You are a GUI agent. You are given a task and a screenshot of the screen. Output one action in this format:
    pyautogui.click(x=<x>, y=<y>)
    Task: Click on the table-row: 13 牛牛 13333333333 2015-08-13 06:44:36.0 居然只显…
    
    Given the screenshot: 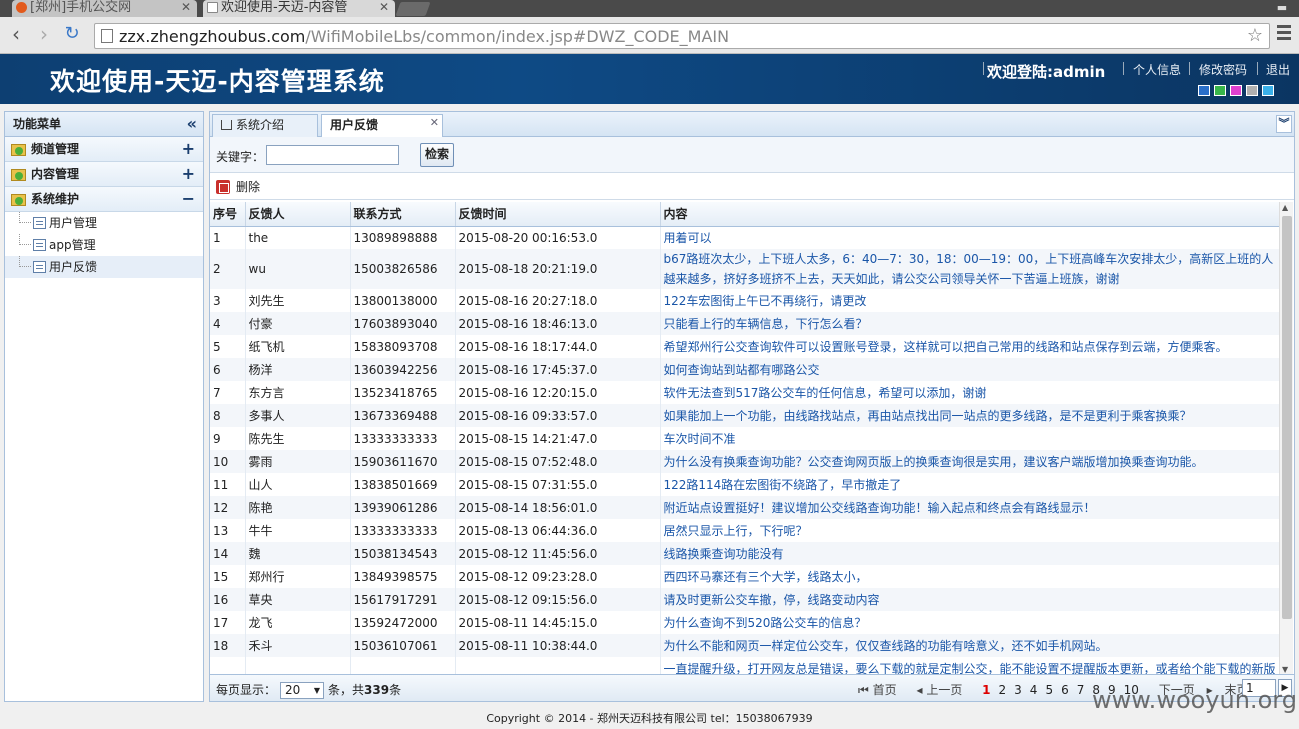 What is the action you would take?
    pyautogui.click(x=745, y=530)
    